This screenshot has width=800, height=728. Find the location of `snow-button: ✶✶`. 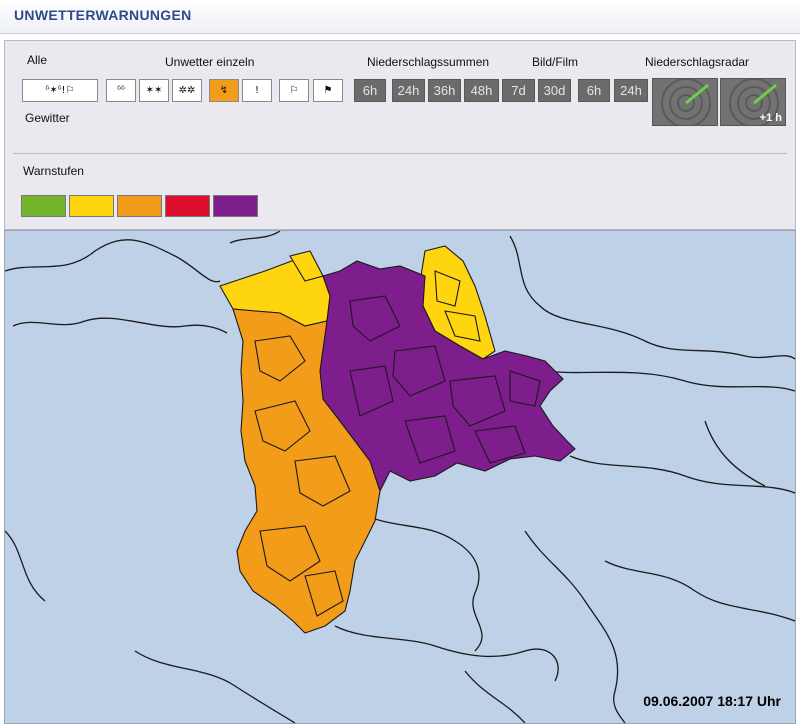

snow-button: ✶✶ is located at coordinates (154, 90).